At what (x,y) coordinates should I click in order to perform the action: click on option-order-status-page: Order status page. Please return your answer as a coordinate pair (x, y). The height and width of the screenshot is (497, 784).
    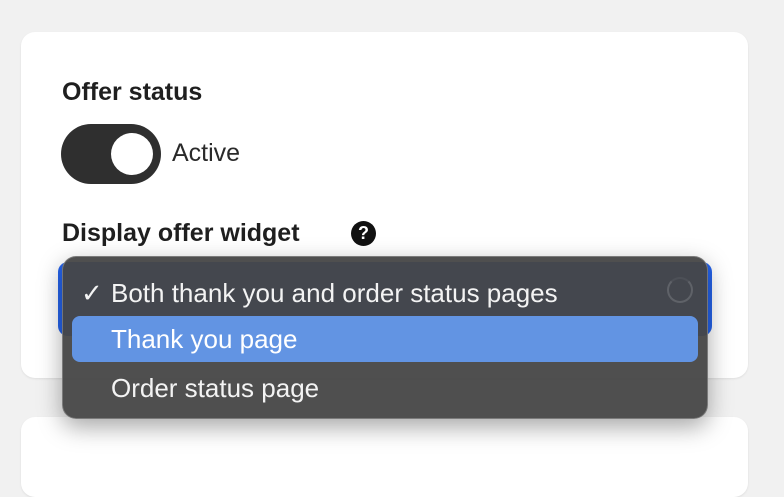
    Looking at the image, I should click on (385, 388).